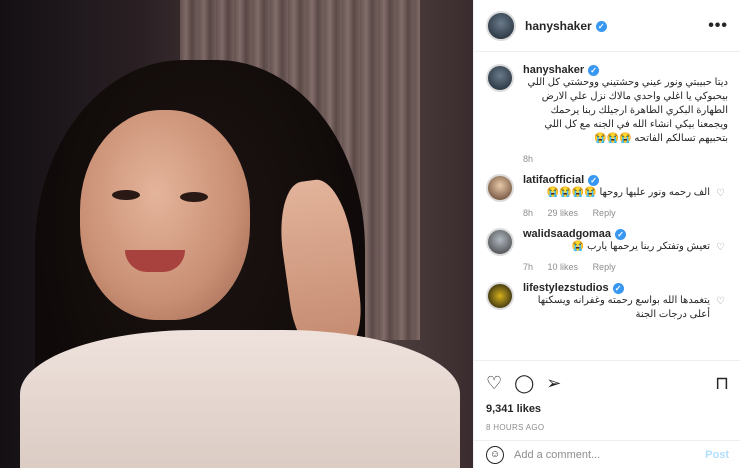 Image resolution: width=740 pixels, height=468 pixels. I want to click on comment-meta: 7h 10 likes Reply, so click(616, 267).